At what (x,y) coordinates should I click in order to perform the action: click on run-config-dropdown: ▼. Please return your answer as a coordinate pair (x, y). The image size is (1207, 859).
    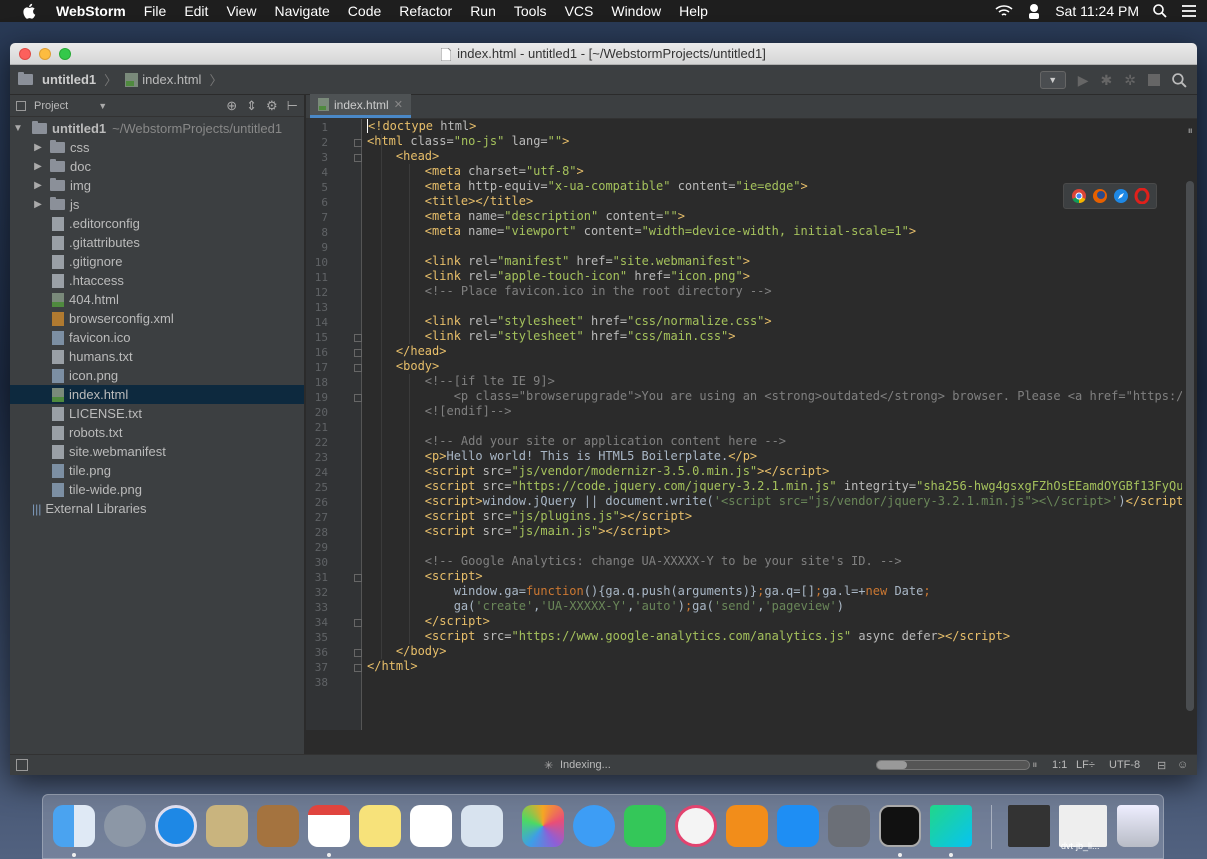
    Looking at the image, I should click on (1052, 80).